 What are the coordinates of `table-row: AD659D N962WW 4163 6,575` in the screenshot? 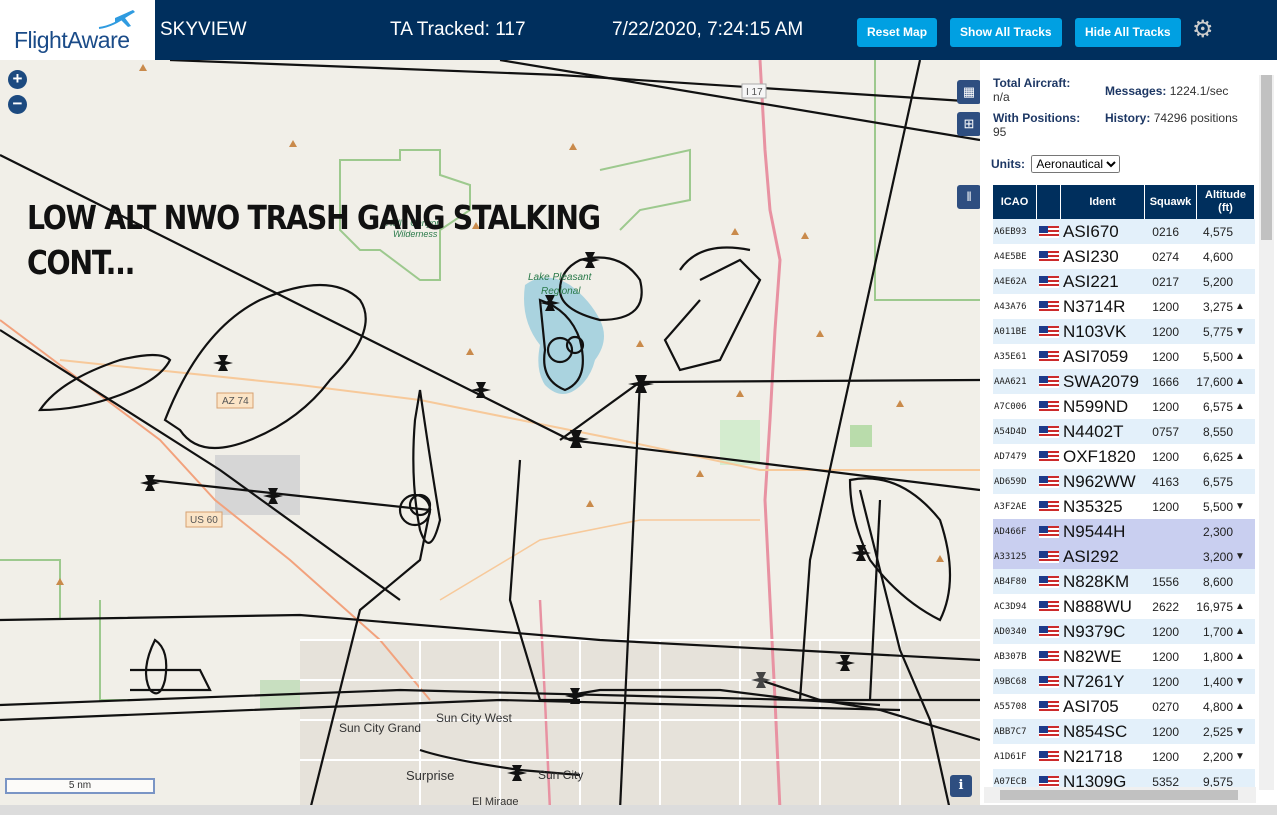 It's located at (1124, 481).